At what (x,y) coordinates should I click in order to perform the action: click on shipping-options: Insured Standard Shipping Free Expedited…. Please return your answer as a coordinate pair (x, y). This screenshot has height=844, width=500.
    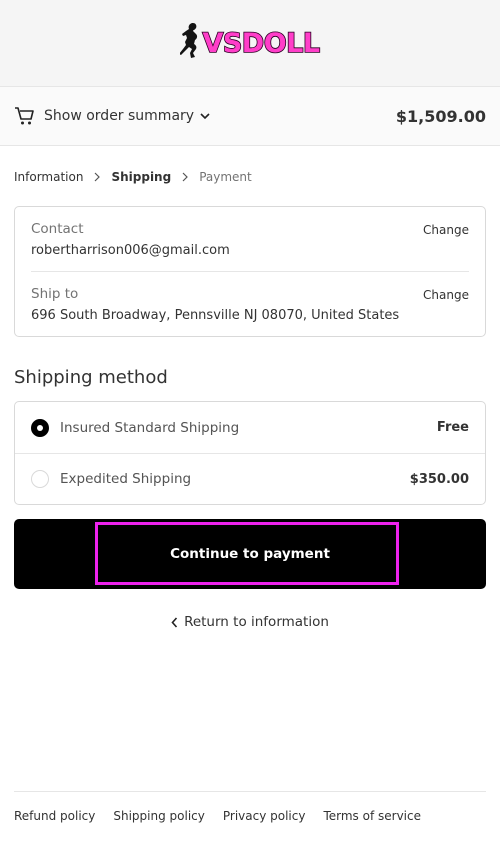
    Looking at the image, I should click on (250, 453).